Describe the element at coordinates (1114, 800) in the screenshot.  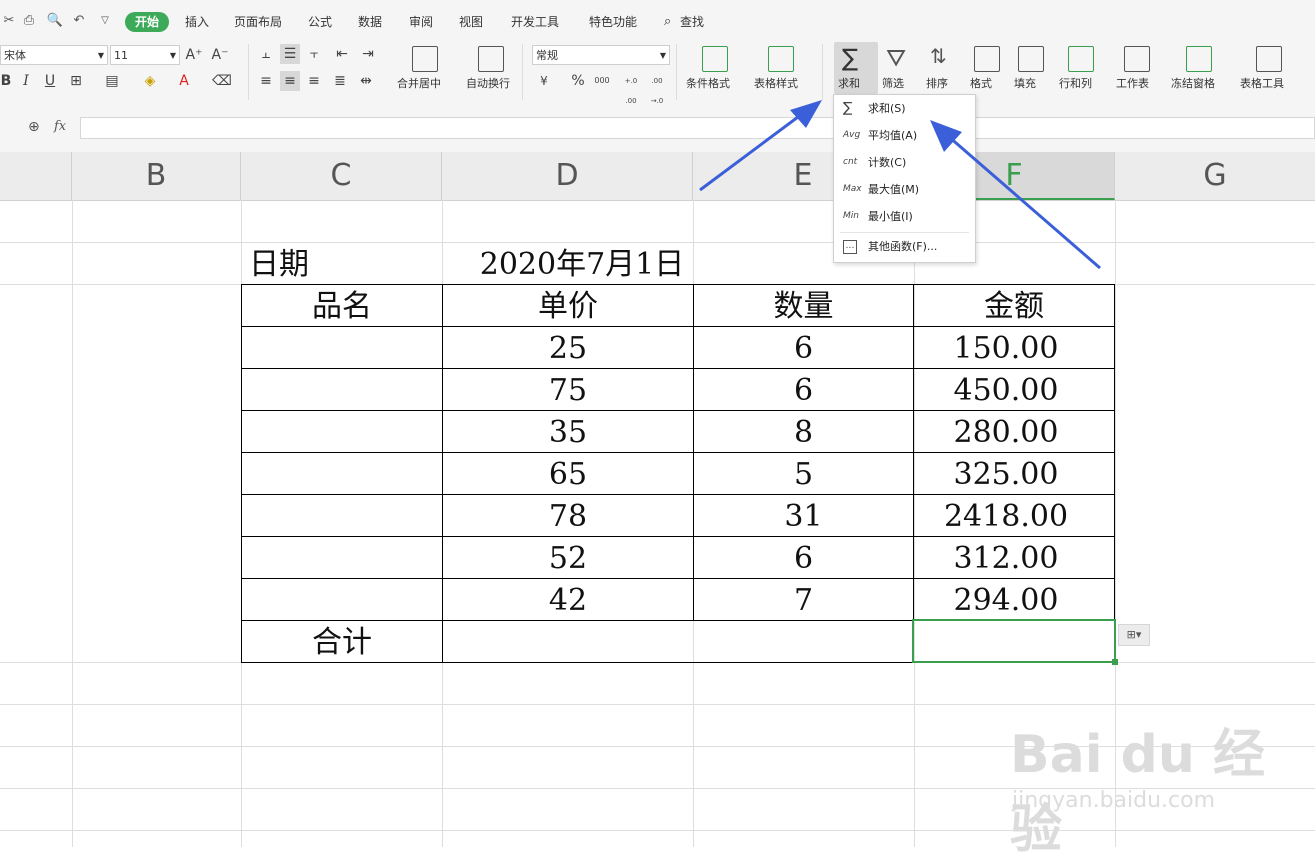
I see `baidu-watermark-url: jingyan.baidu.com` at that location.